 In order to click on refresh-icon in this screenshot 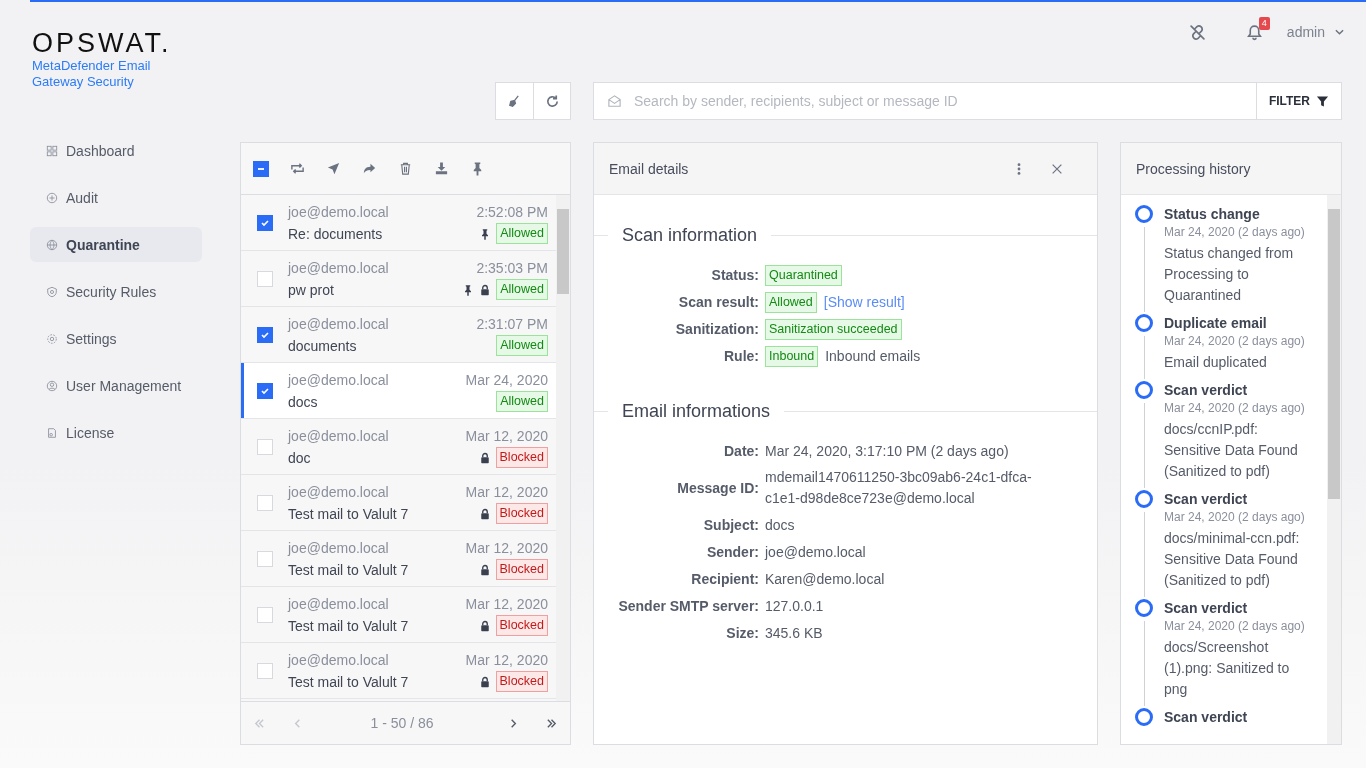, I will do `click(552, 101)`.